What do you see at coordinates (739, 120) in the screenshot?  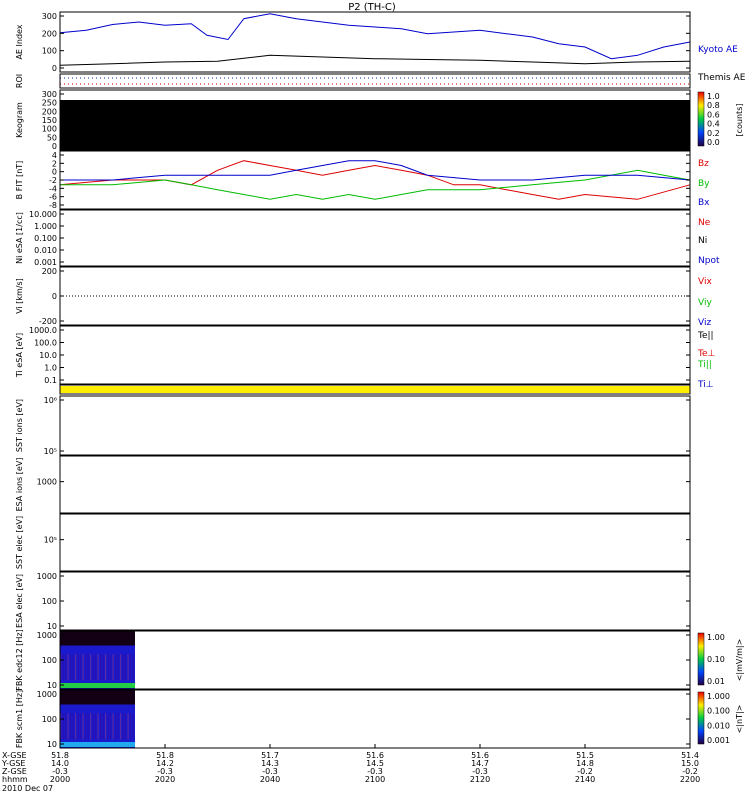 I see `colorbar-label: [counts]` at bounding box center [739, 120].